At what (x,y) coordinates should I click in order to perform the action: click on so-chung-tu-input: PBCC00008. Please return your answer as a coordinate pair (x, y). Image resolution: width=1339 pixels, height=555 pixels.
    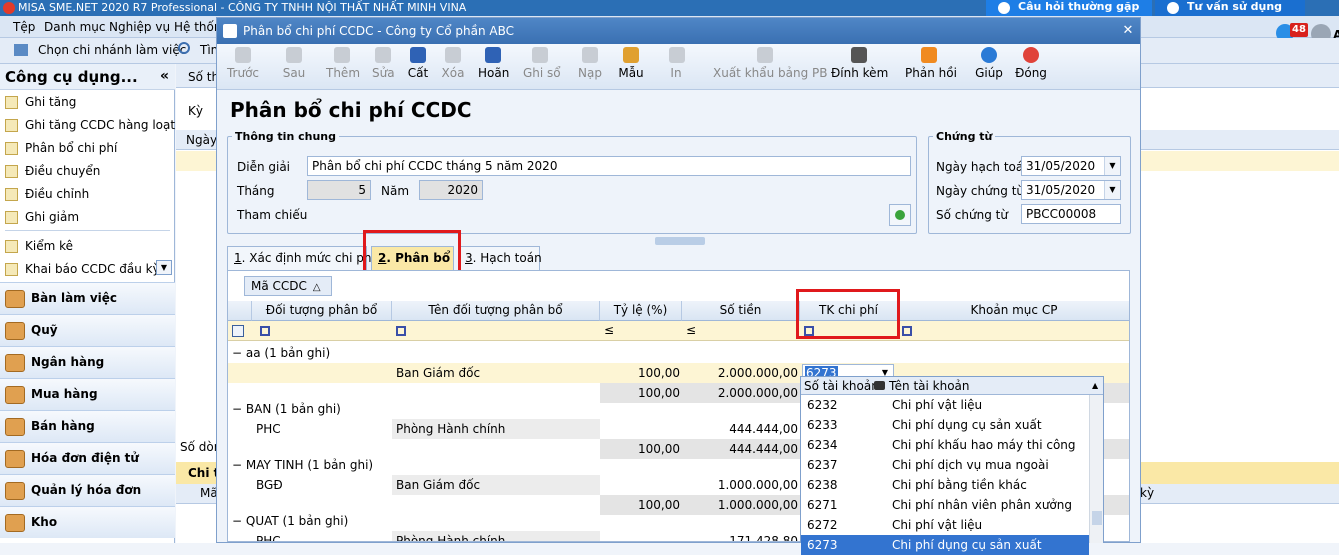
    Looking at the image, I should click on (1071, 214).